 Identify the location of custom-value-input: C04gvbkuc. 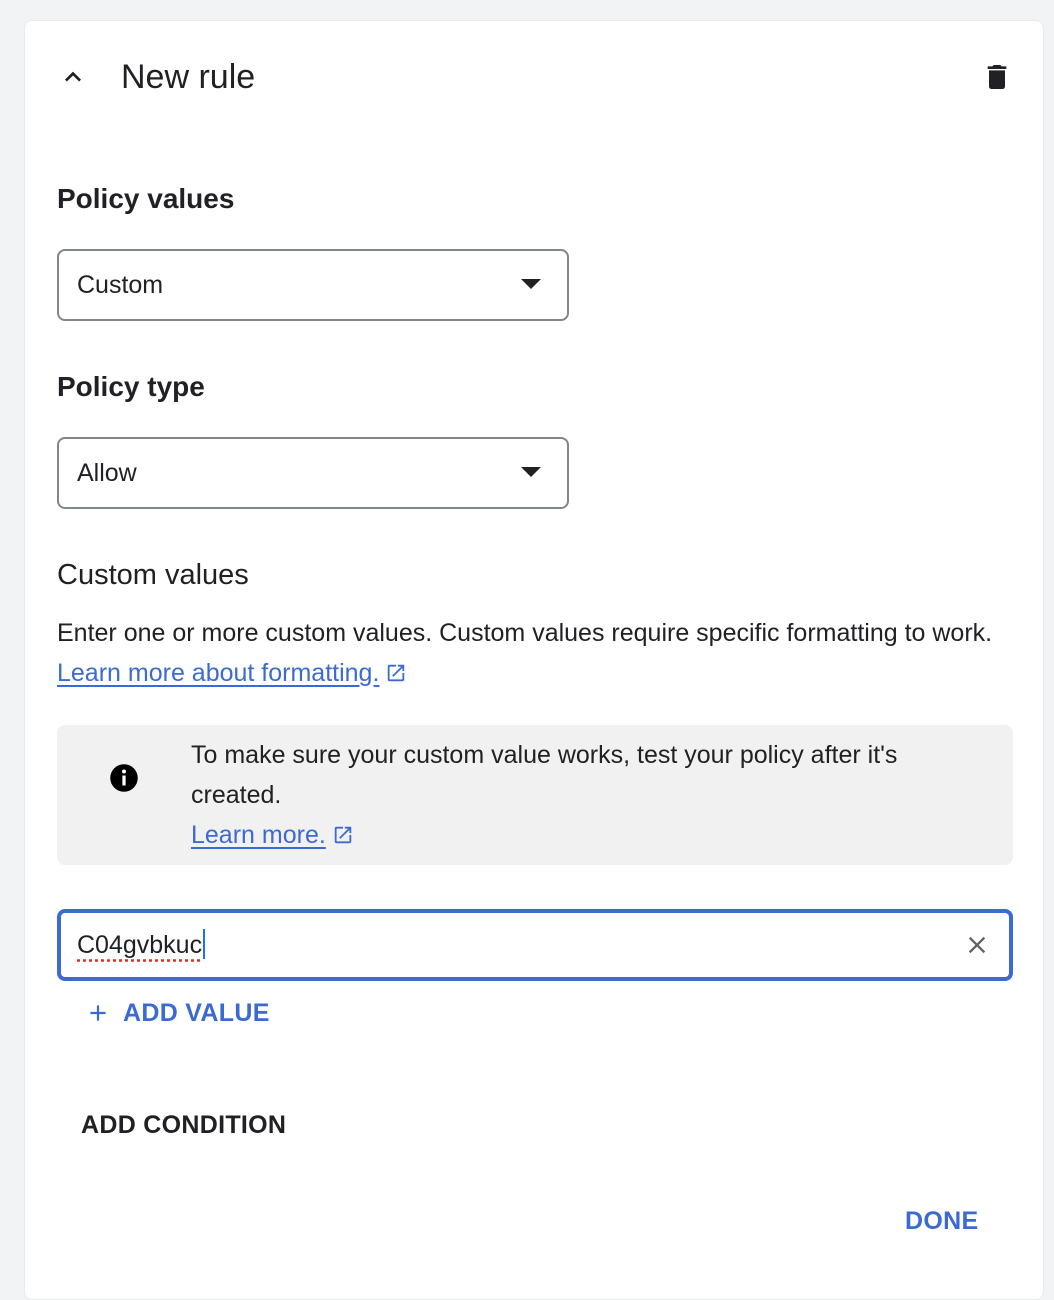
(535, 945).